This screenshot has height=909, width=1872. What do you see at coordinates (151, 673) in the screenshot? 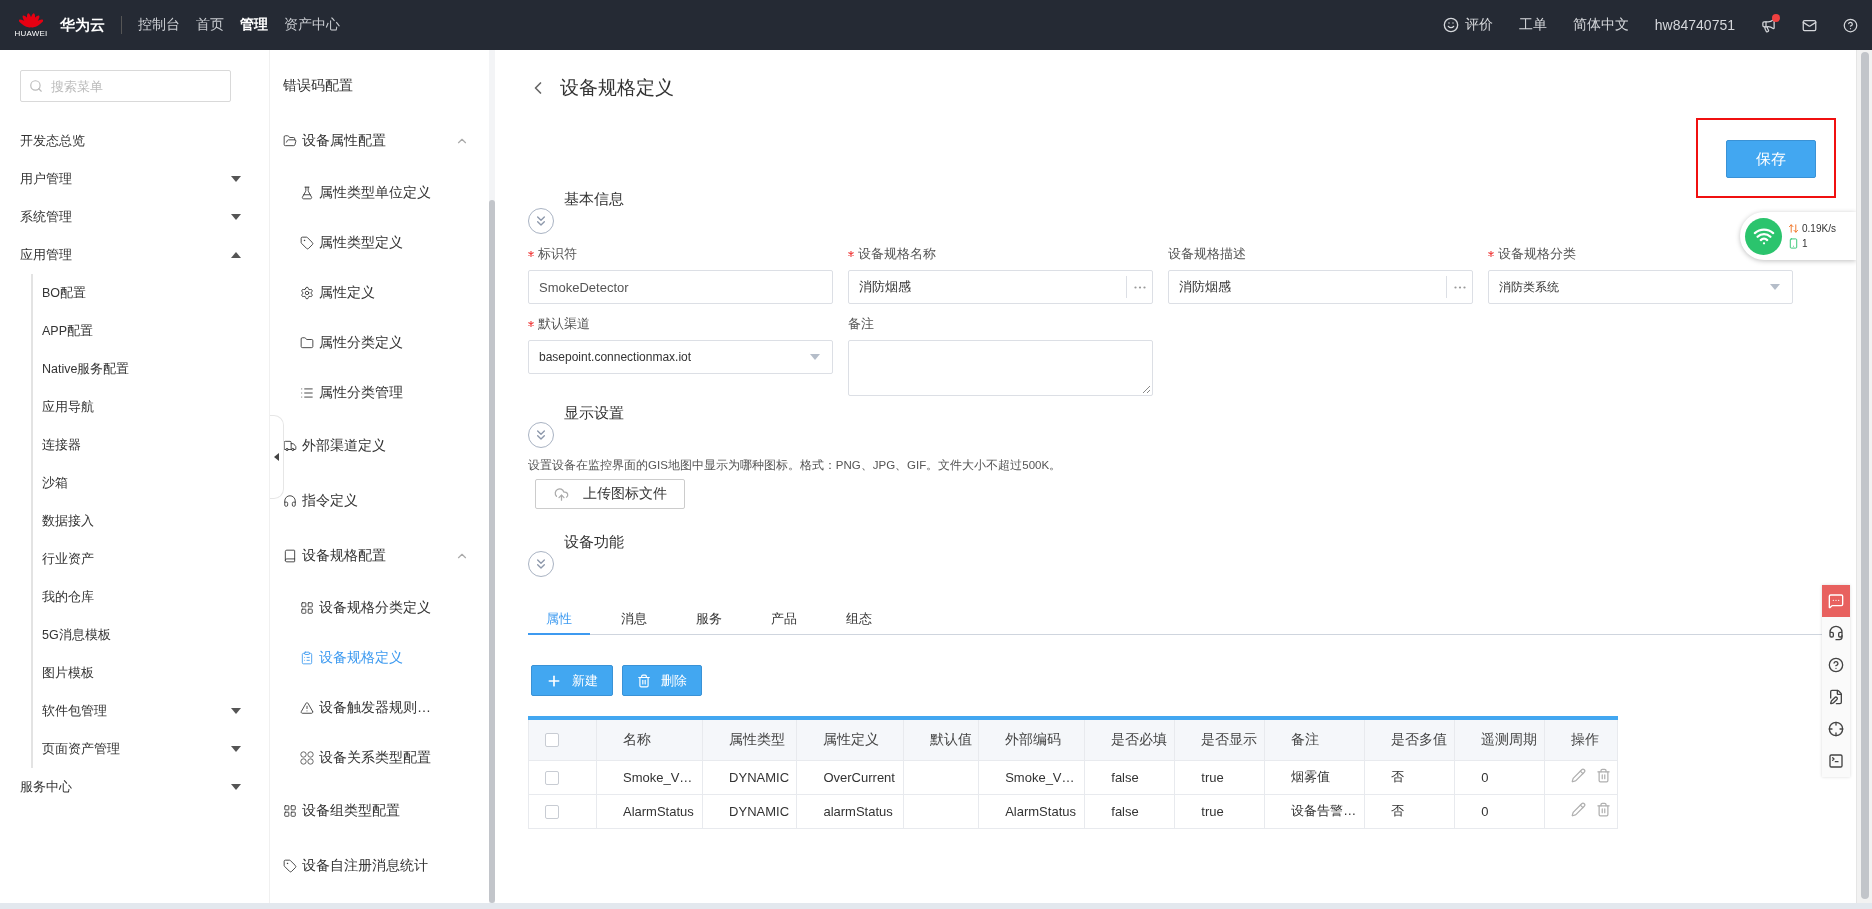
I see `menu-item: 图片模板` at bounding box center [151, 673].